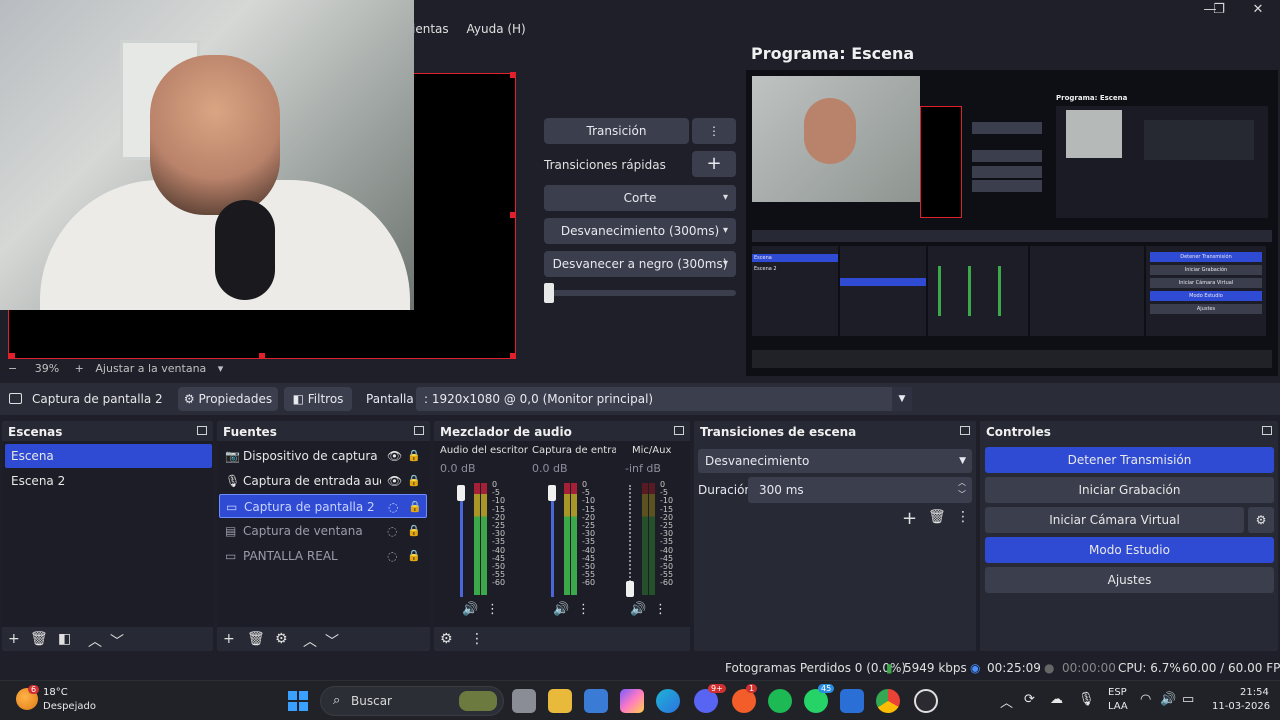 This screenshot has height=720, width=1280. Describe the element at coordinates (1241, 706) in the screenshot. I see `clock-date: 11-03-2026` at that location.